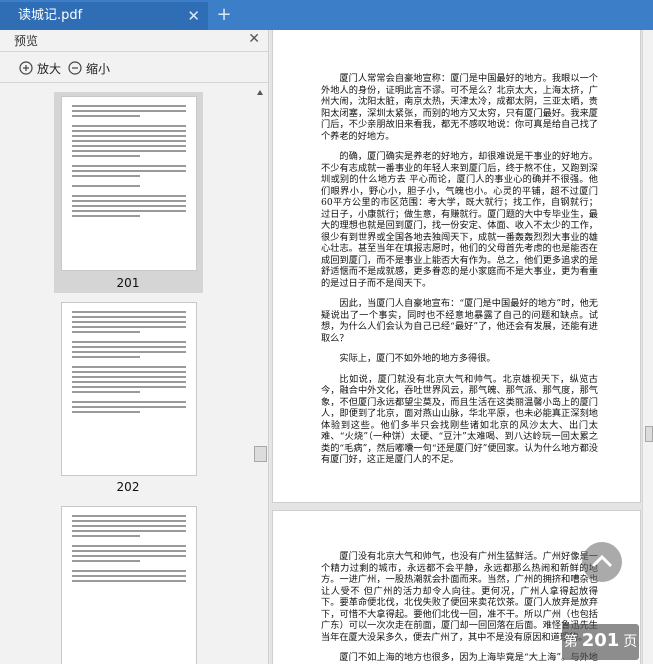  I want to click on sidebar-close-icon: ✕, so click(254, 39).